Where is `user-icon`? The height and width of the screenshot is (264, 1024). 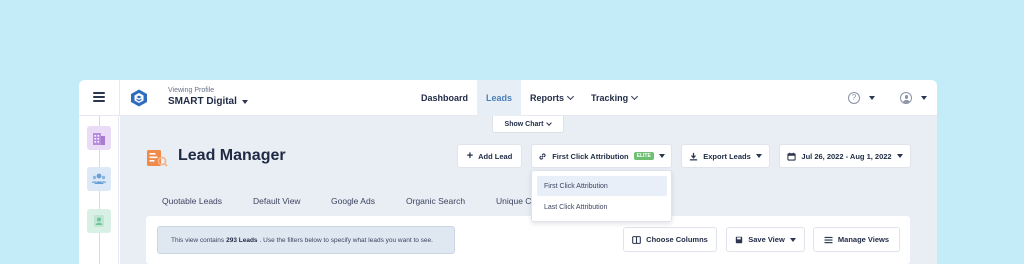
user-icon is located at coordinates (906, 98).